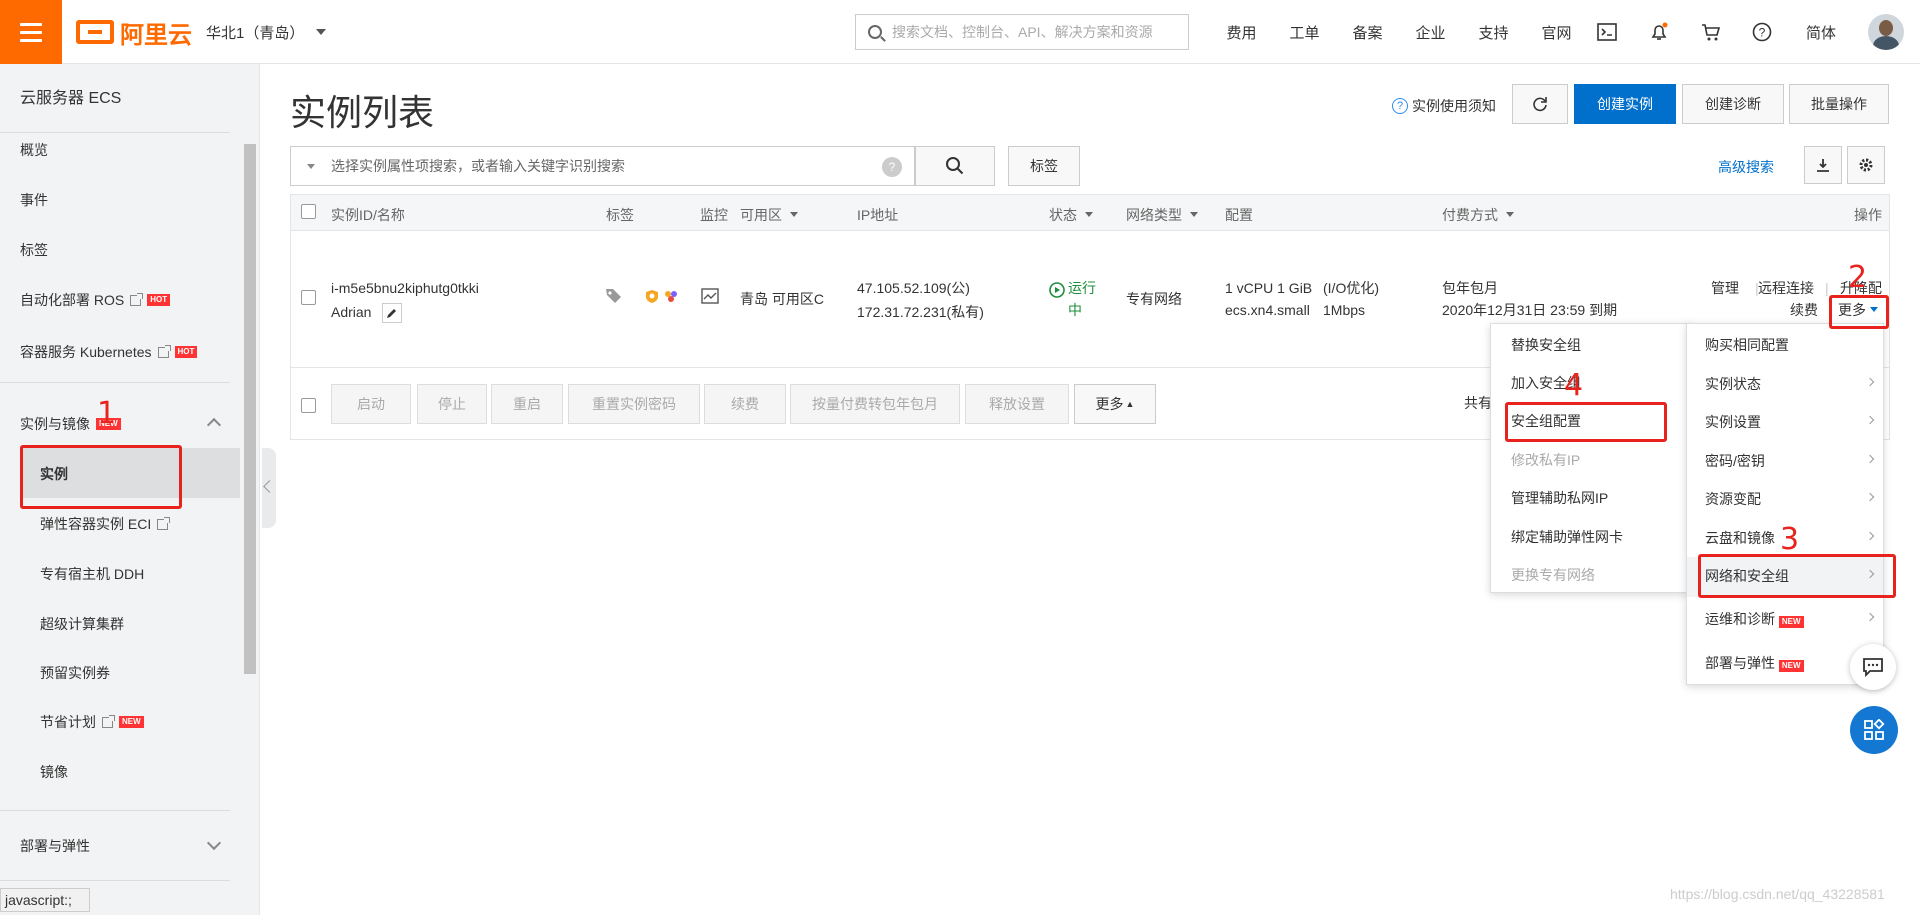 Image resolution: width=1920 pixels, height=915 pixels. Describe the element at coordinates (1858, 277) in the screenshot. I see `annotation-number-2: 2` at that location.